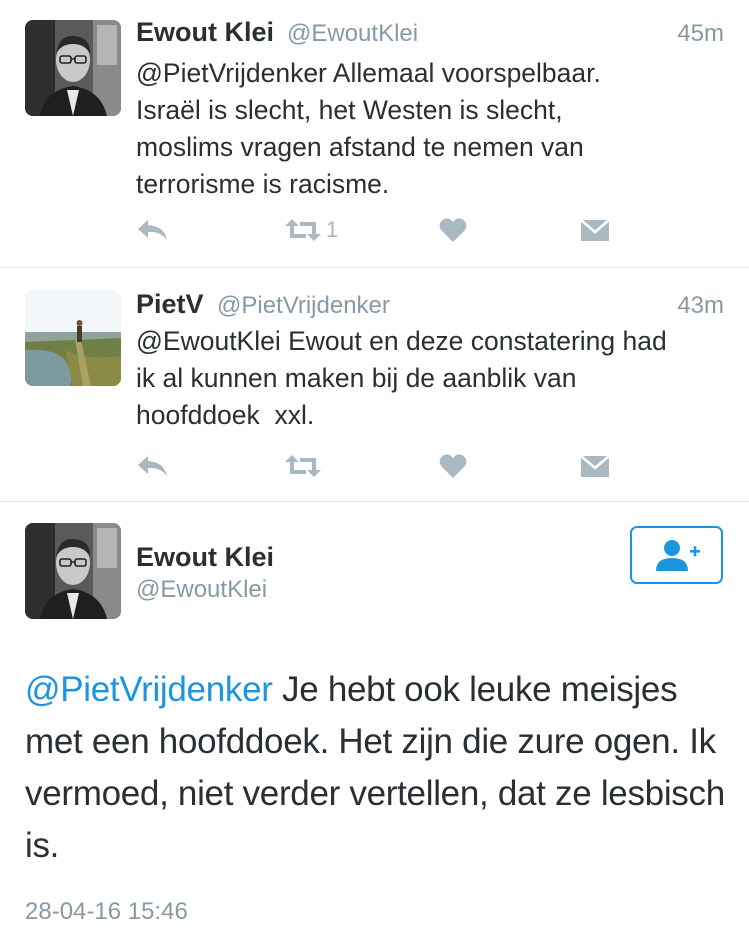 Image resolution: width=749 pixels, height=949 pixels. Describe the element at coordinates (303, 306) in the screenshot. I see `author-handle: @PietVrijdenker` at that location.